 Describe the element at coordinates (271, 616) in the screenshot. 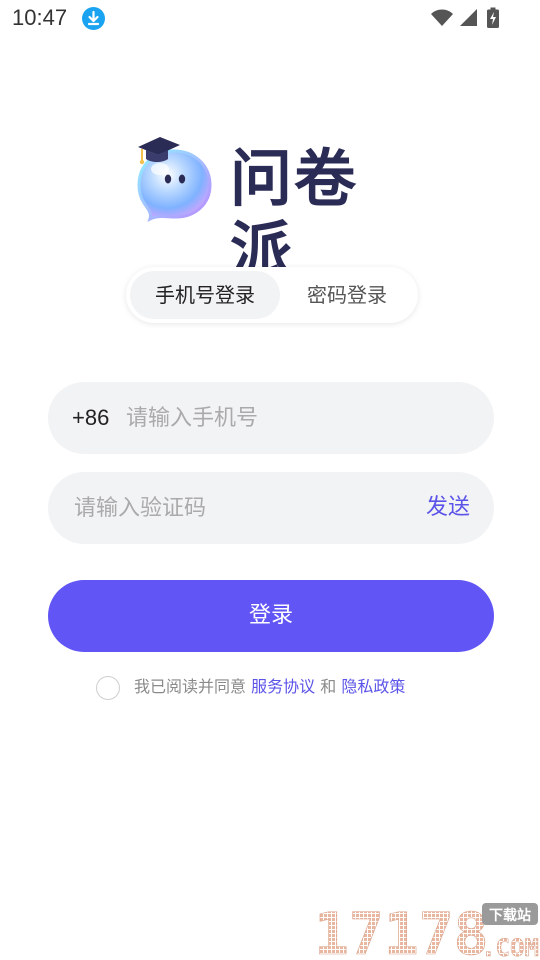

I see `login-button: 登录` at that location.